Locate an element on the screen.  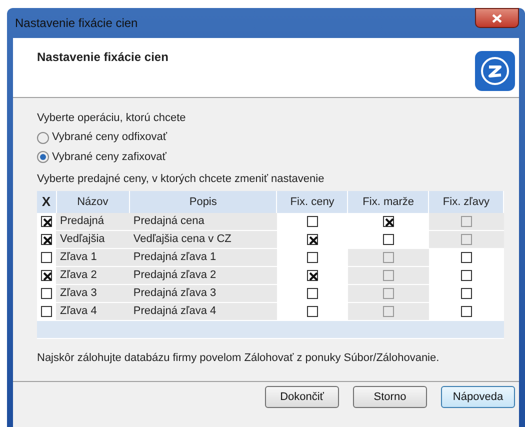
column-header: Názov is located at coordinates (93, 201).